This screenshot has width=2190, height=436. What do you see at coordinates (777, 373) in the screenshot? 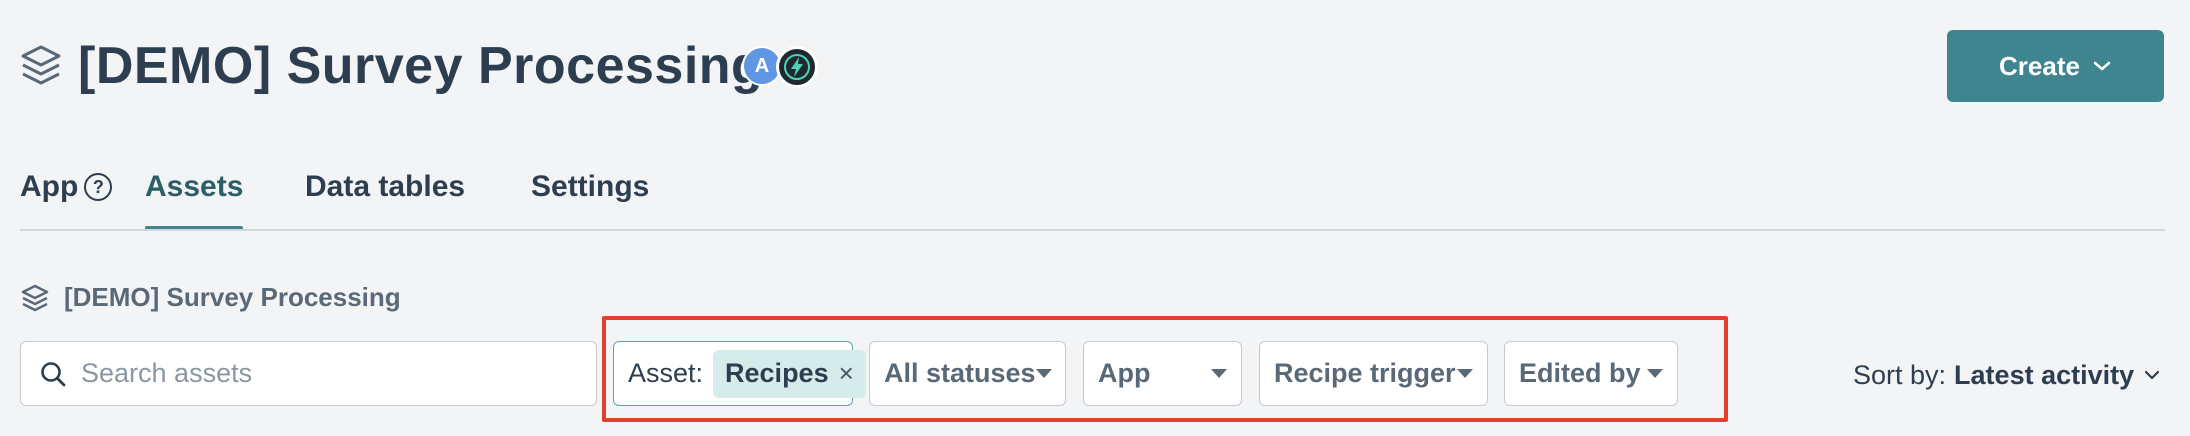
I see `asset-tag-label: Recipes` at bounding box center [777, 373].